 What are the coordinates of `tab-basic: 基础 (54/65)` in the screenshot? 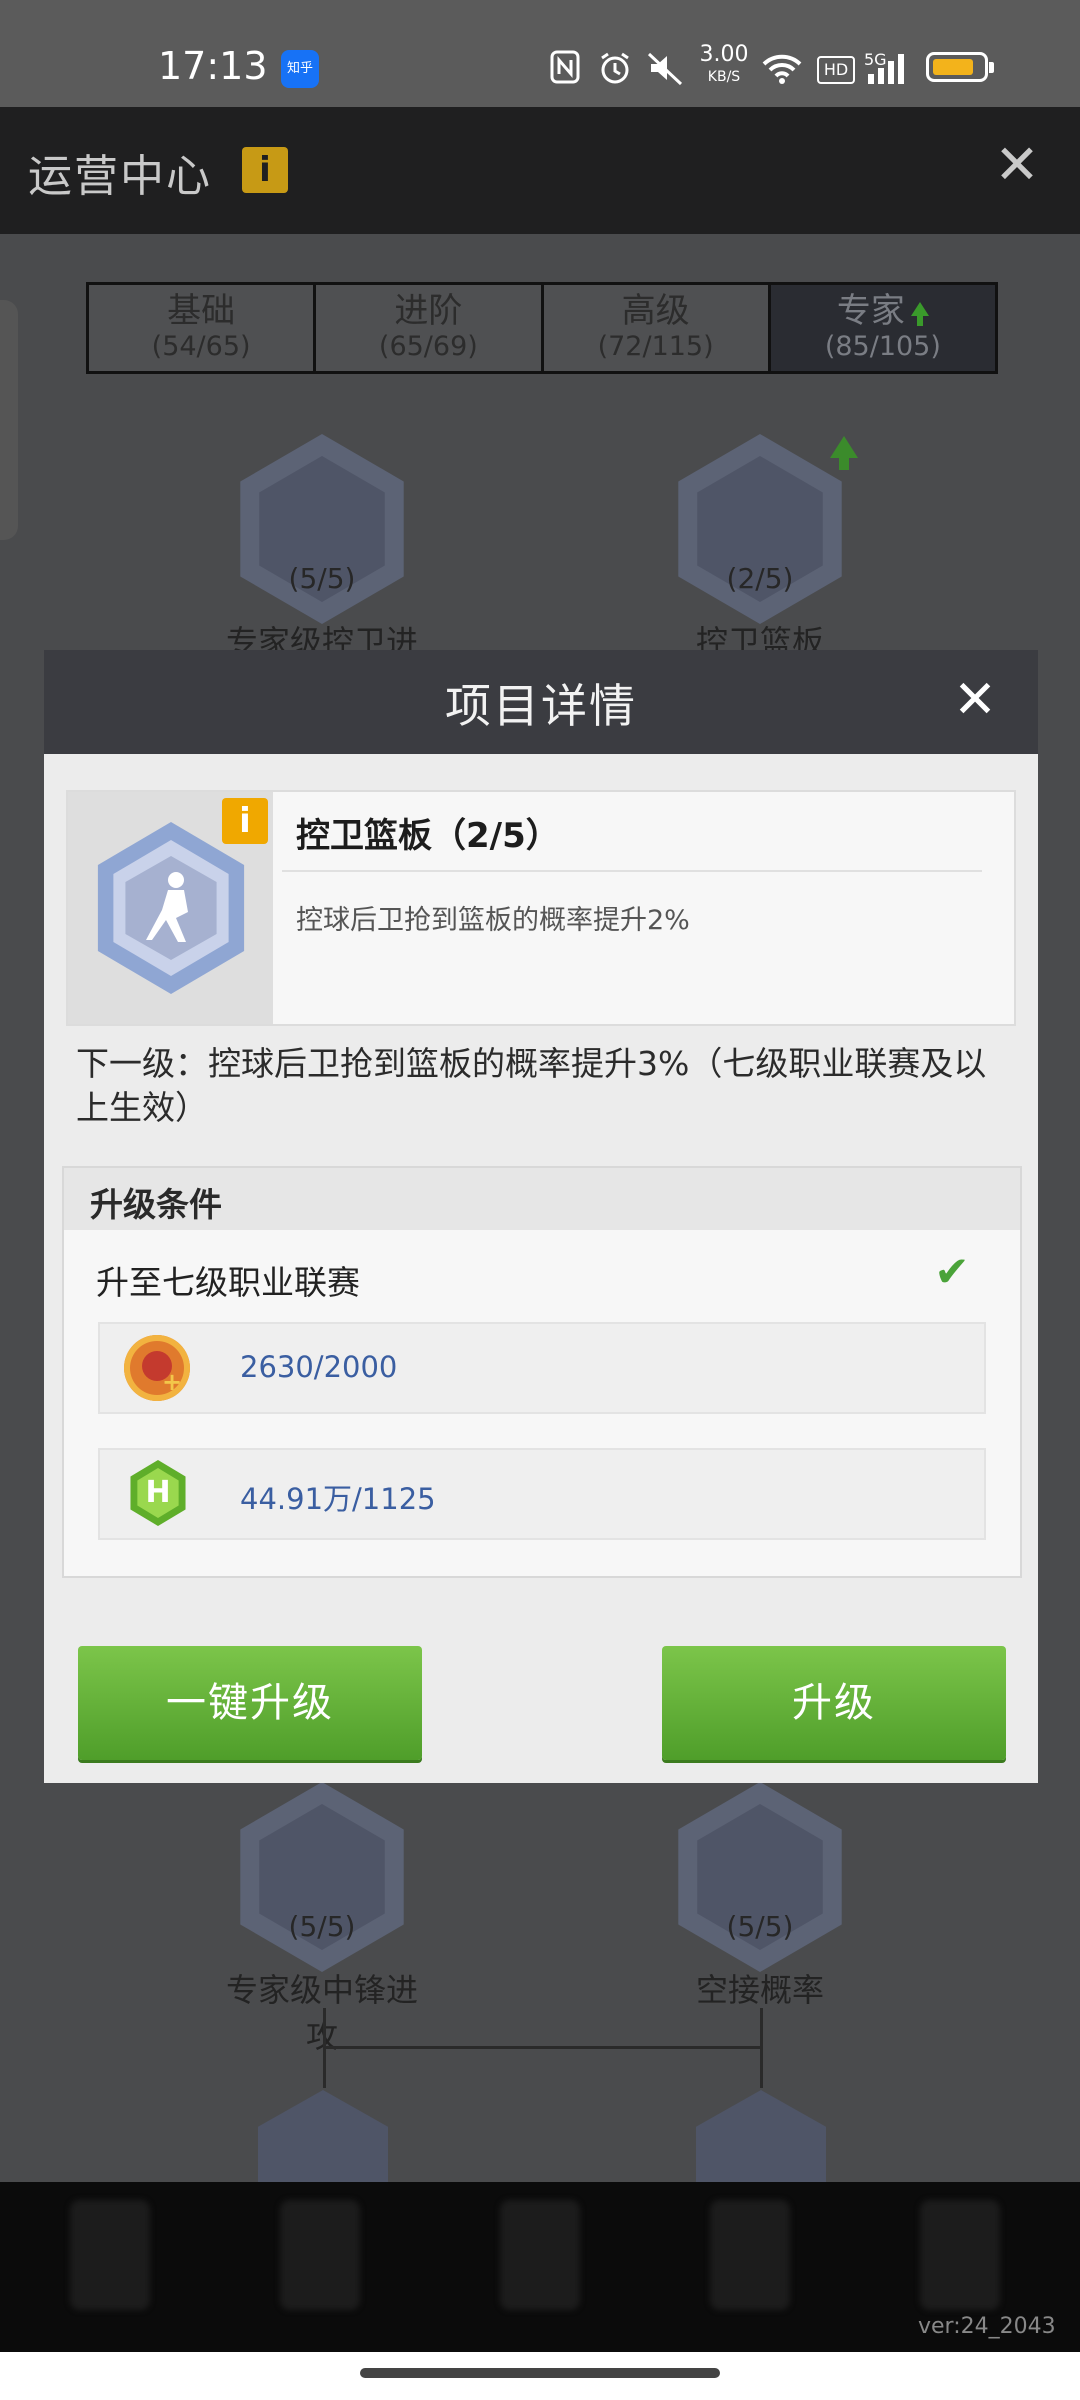 It's located at (203, 328).